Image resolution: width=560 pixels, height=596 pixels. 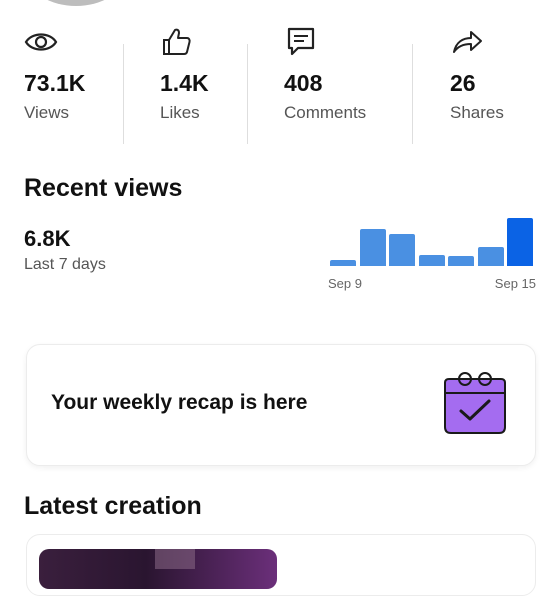 What do you see at coordinates (325, 112) in the screenshot?
I see `stat-label: Comments` at bounding box center [325, 112].